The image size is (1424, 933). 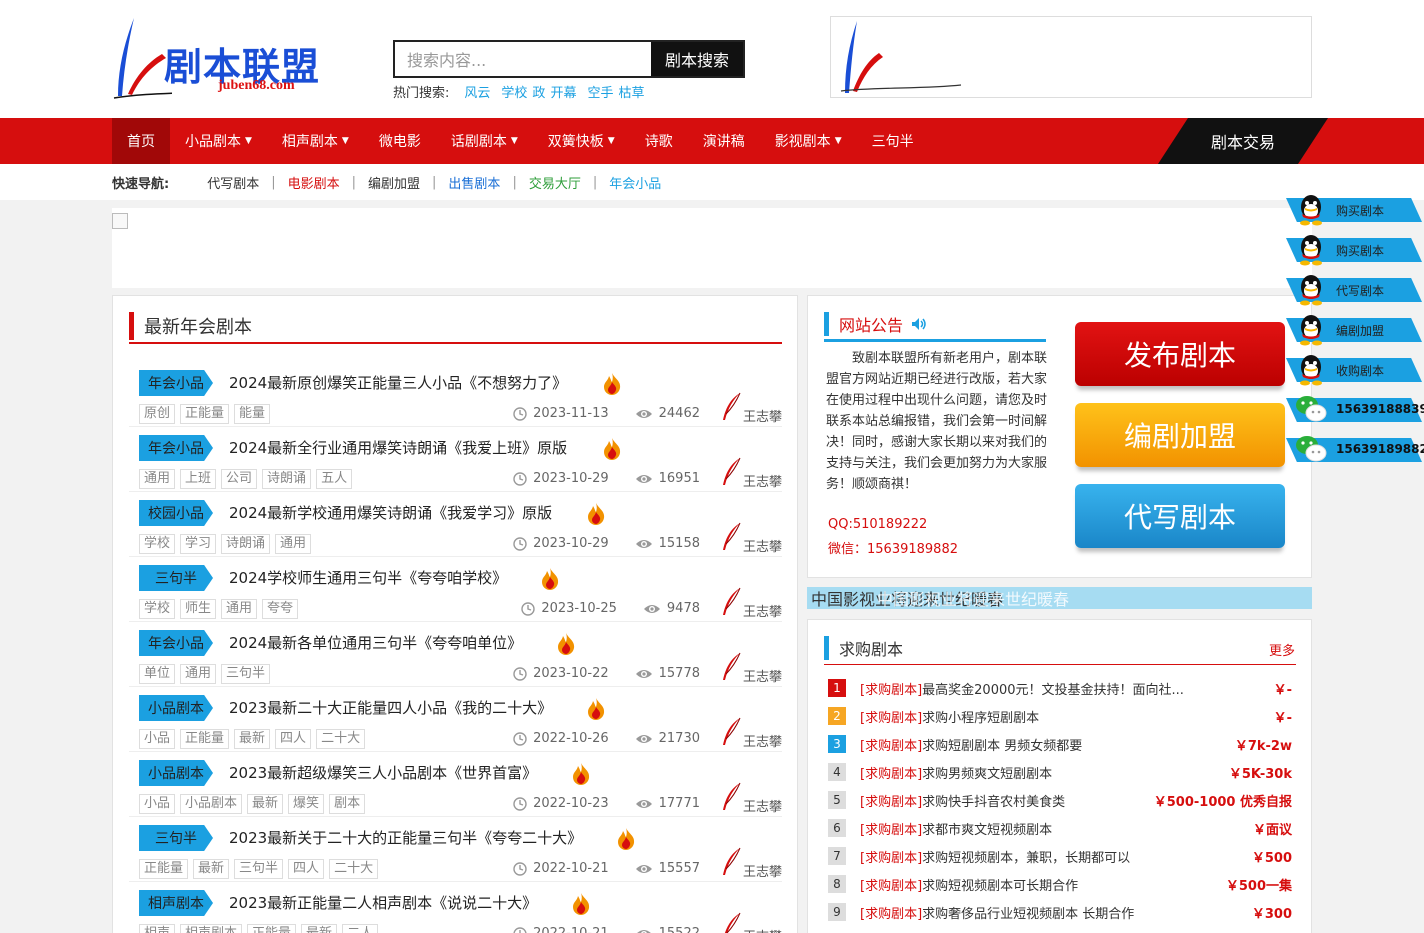 I want to click on side-tab: 代写剧本, so click(x=1354, y=292).